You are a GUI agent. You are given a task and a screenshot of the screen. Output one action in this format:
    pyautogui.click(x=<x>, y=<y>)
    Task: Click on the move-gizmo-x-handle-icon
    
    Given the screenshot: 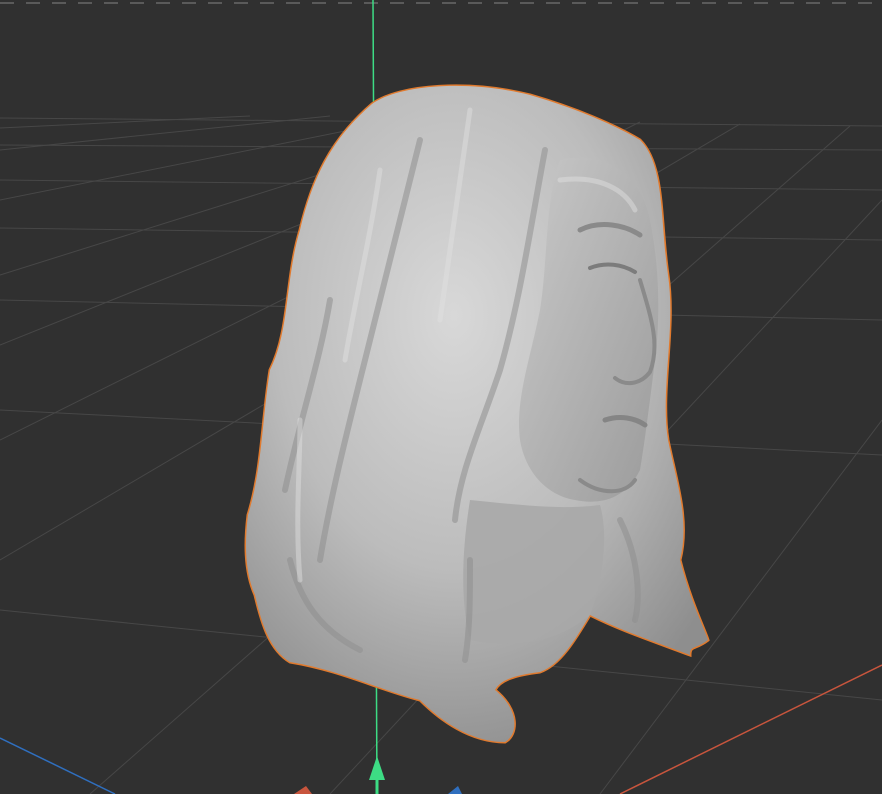 What is the action you would take?
    pyautogui.click(x=303, y=790)
    